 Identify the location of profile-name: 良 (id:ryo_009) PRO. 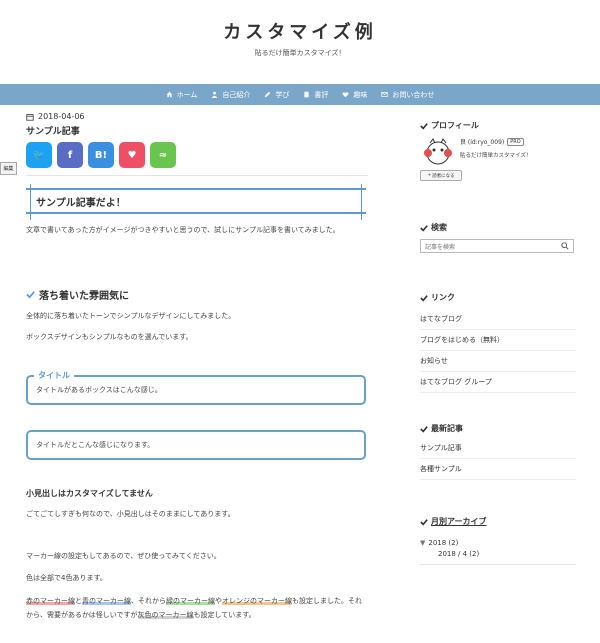
(495, 141).